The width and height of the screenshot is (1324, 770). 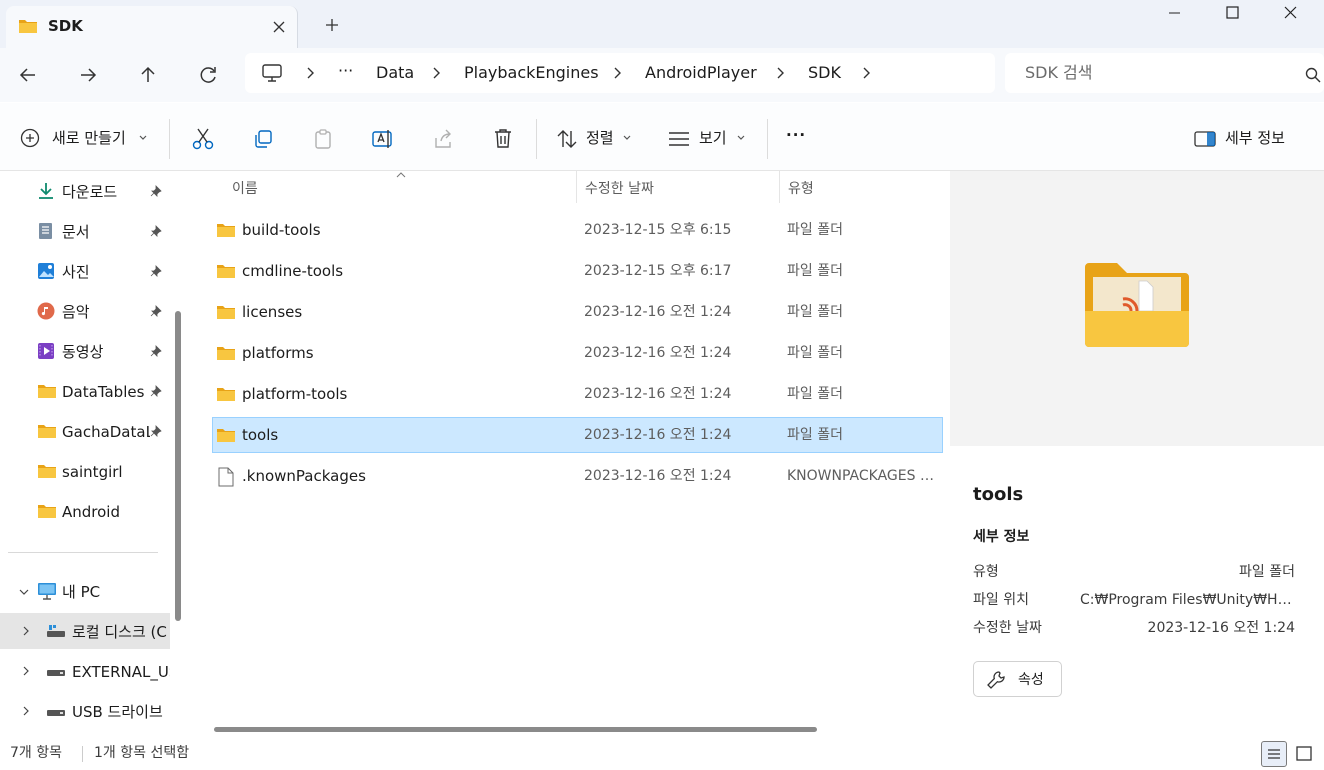 What do you see at coordinates (85, 391) in the screenshot?
I see `sidebar-item-datatables: DataTables` at bounding box center [85, 391].